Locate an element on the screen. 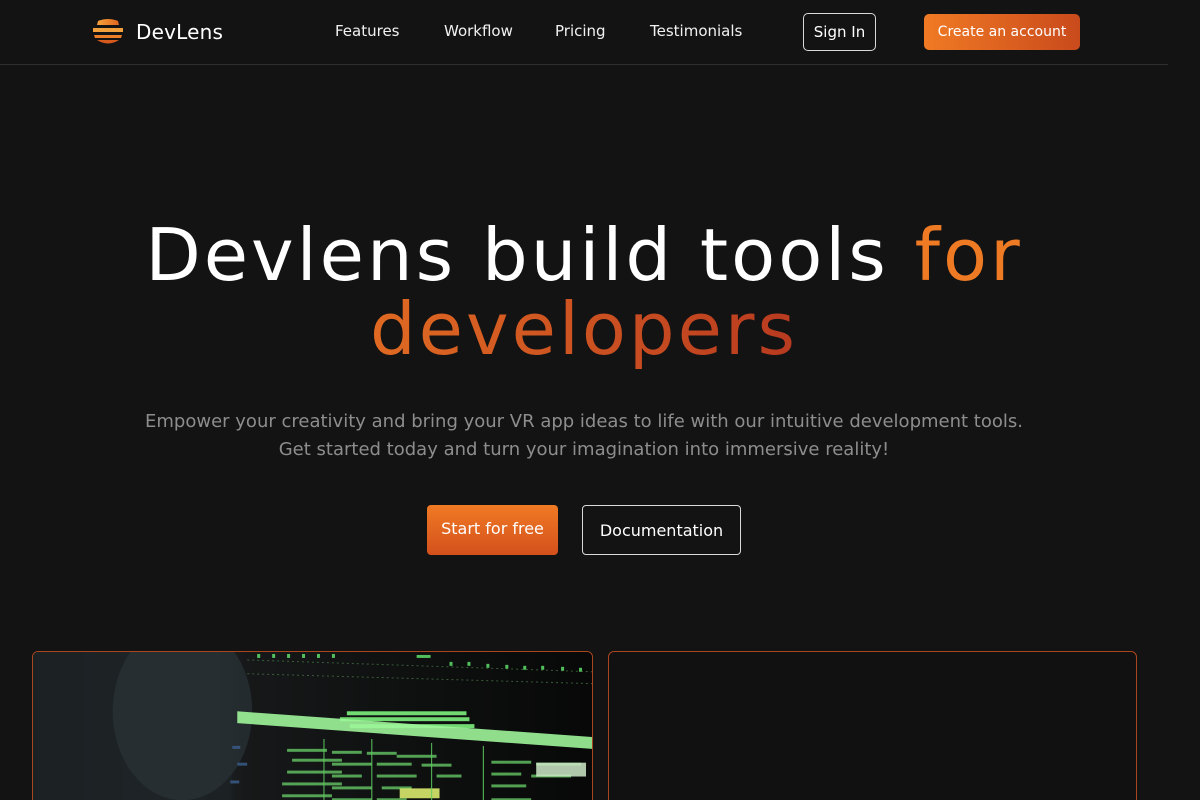  hero-title-accent-developers: developers is located at coordinates (584, 329).